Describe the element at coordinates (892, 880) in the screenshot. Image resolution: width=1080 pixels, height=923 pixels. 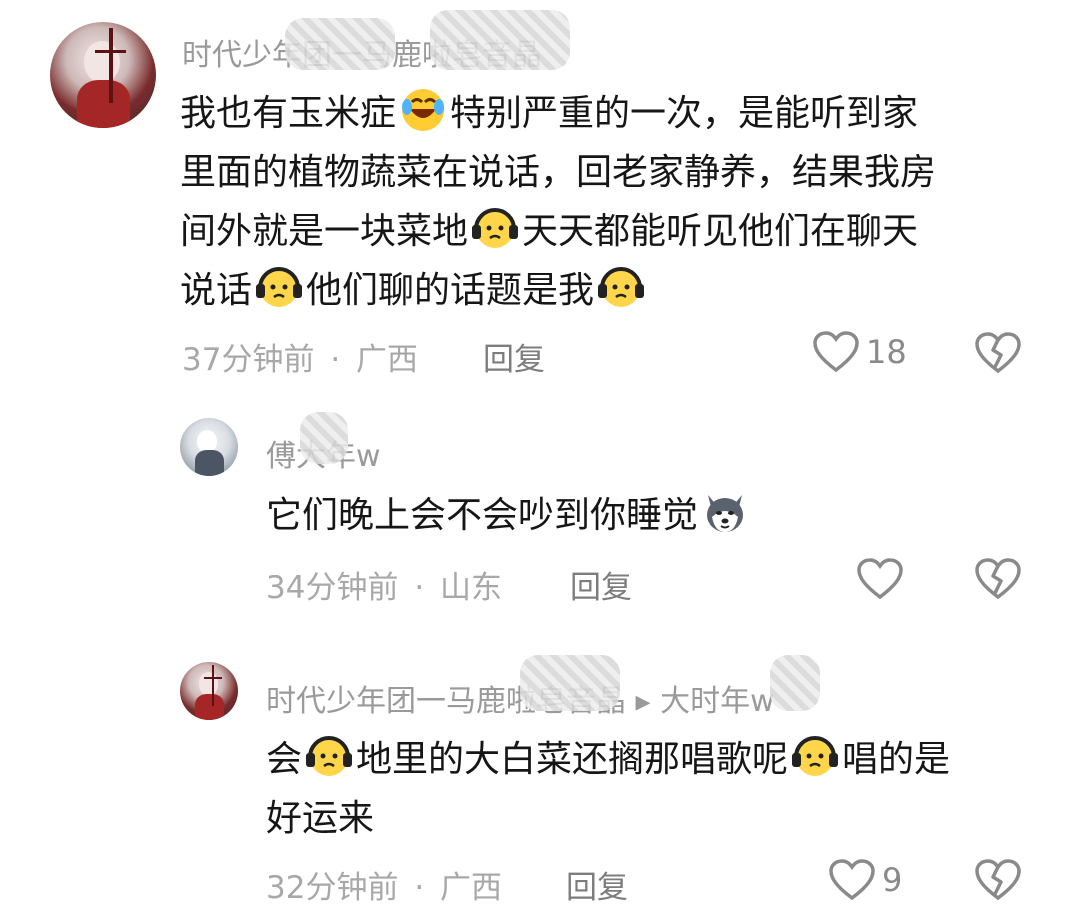
I see `like-count: 9` at that location.